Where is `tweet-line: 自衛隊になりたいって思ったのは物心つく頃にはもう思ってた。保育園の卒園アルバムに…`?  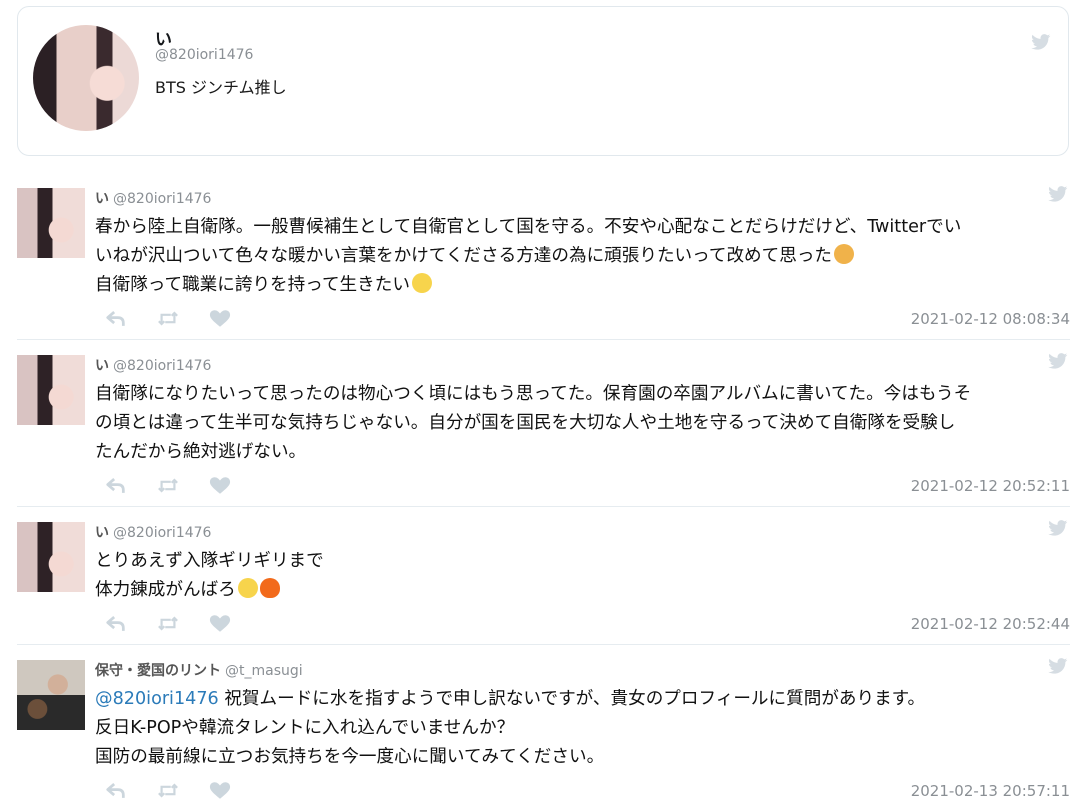 tweet-line: 自衛隊になりたいって思ったのは物心つく頃にはもう思ってた。保育園の卒園アルバムに… is located at coordinates (533, 394).